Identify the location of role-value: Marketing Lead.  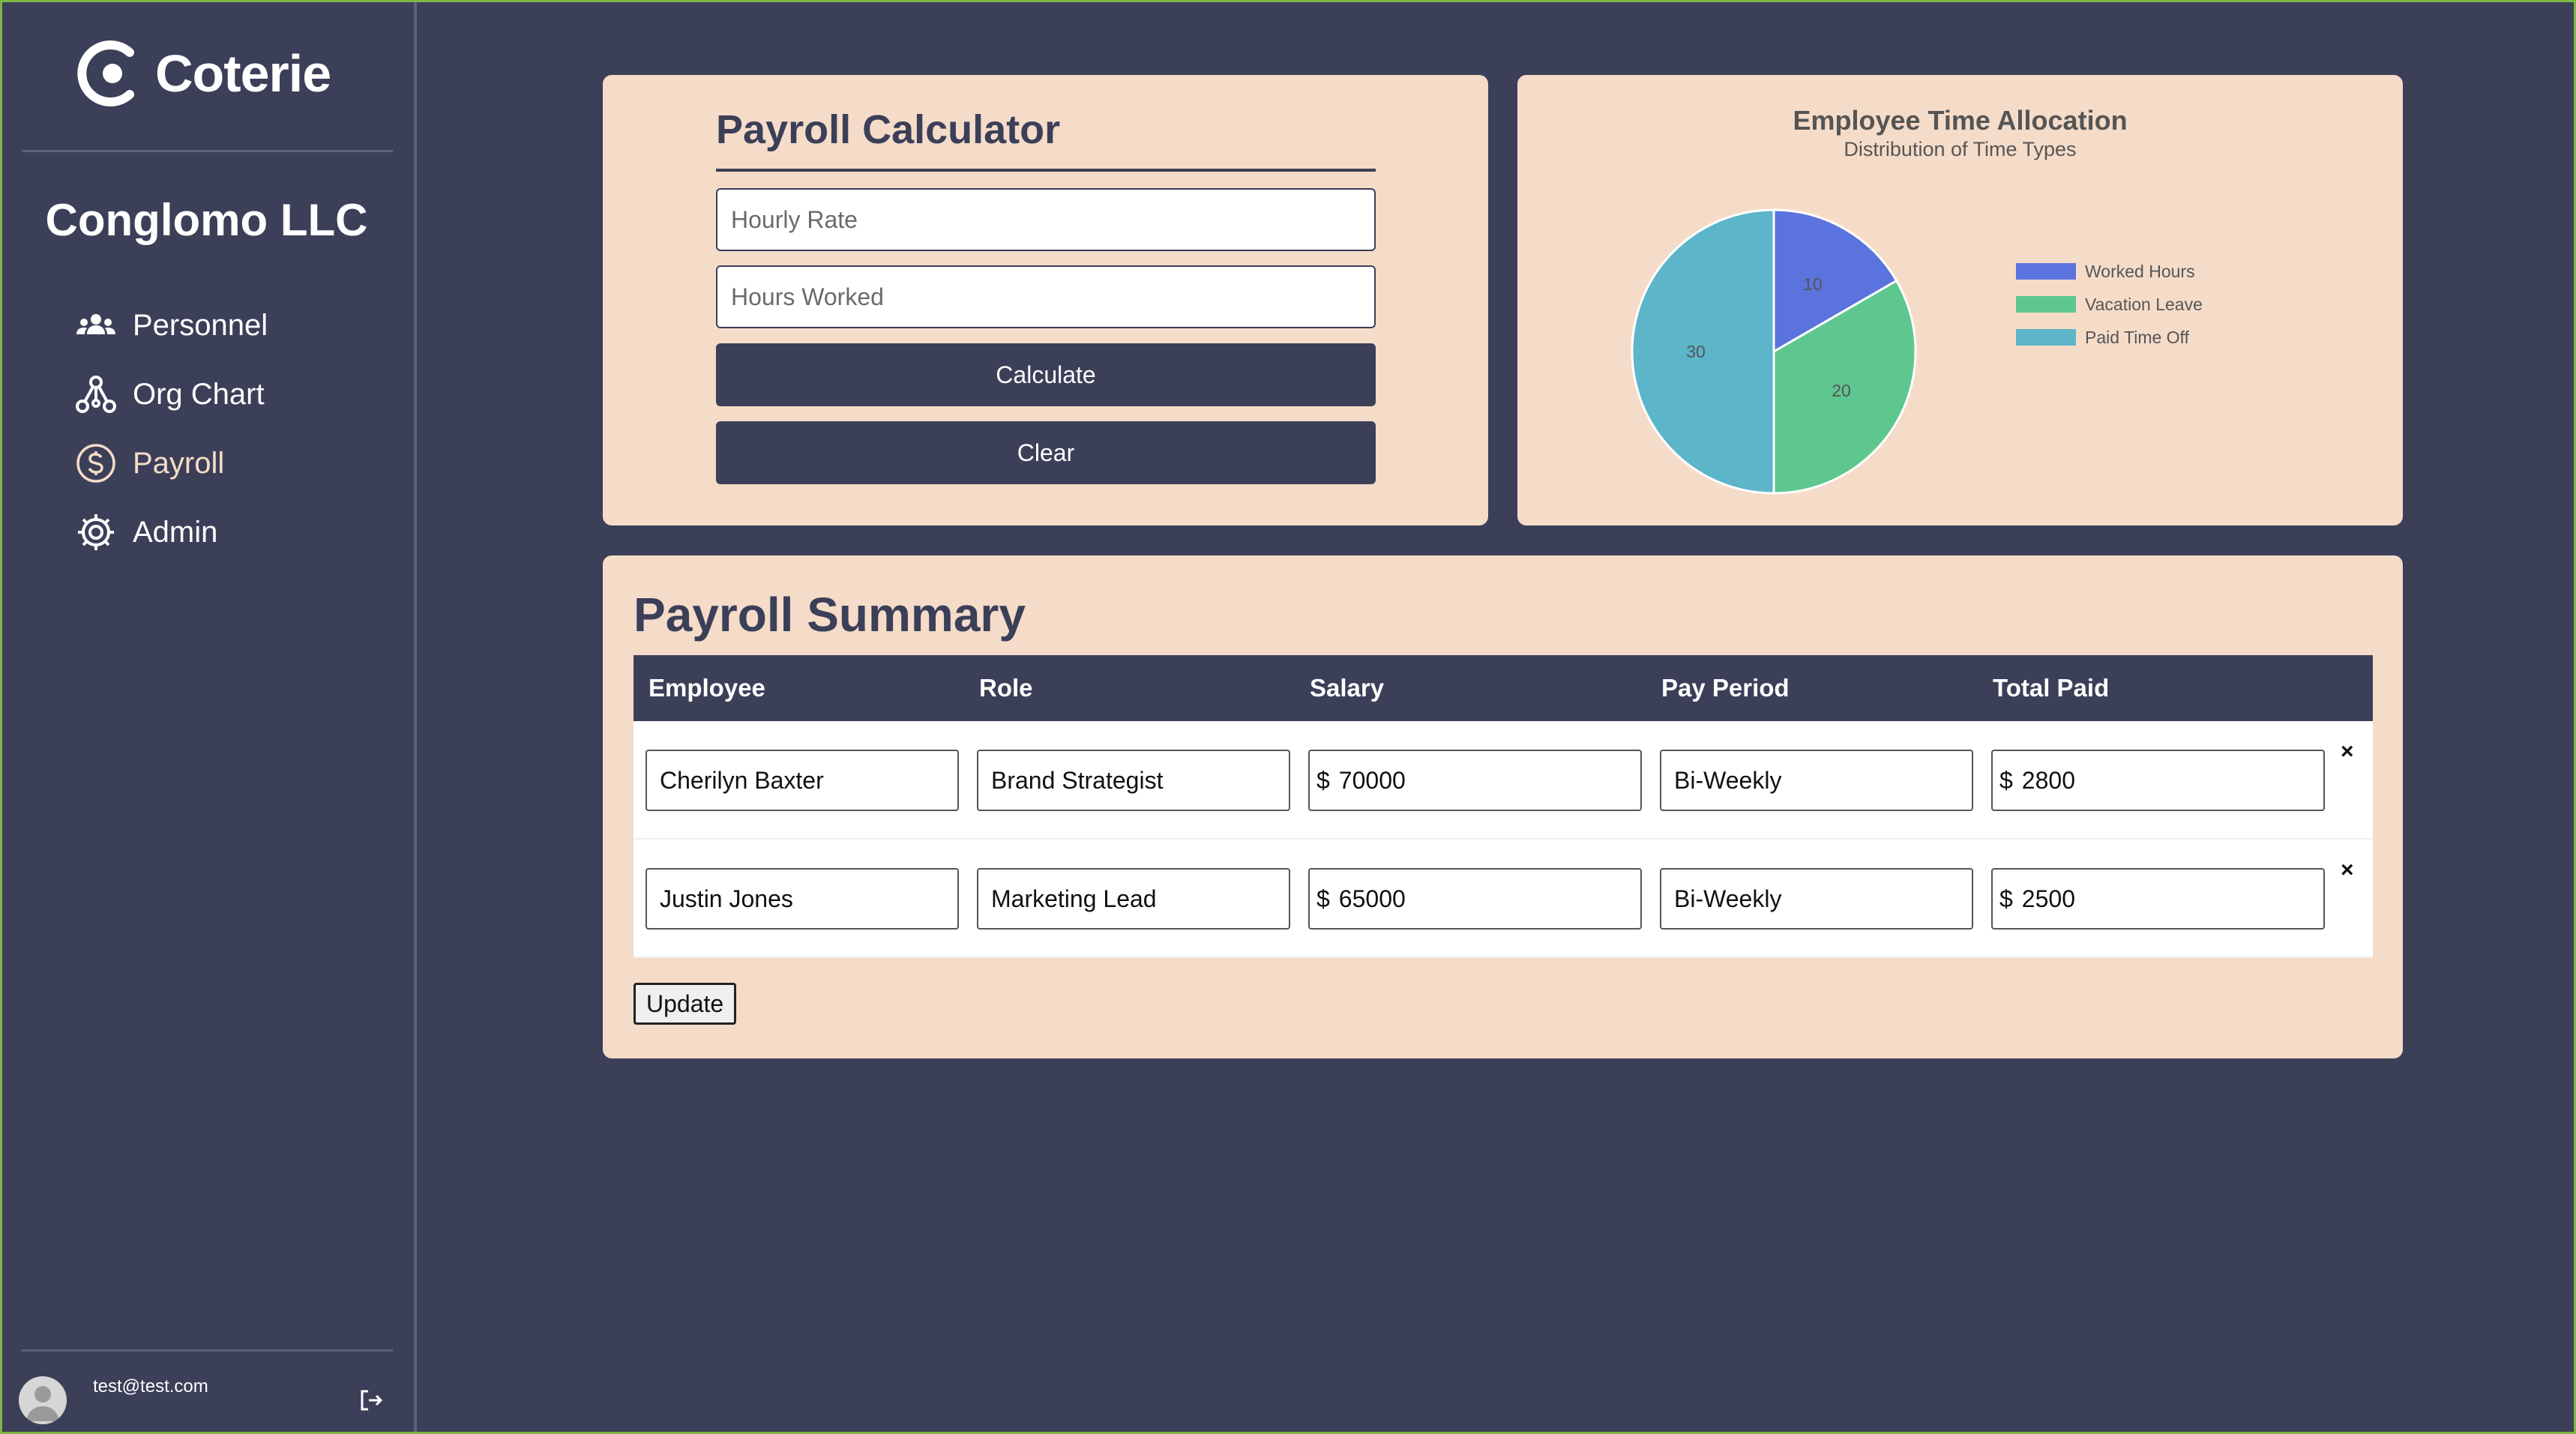
(1074, 899).